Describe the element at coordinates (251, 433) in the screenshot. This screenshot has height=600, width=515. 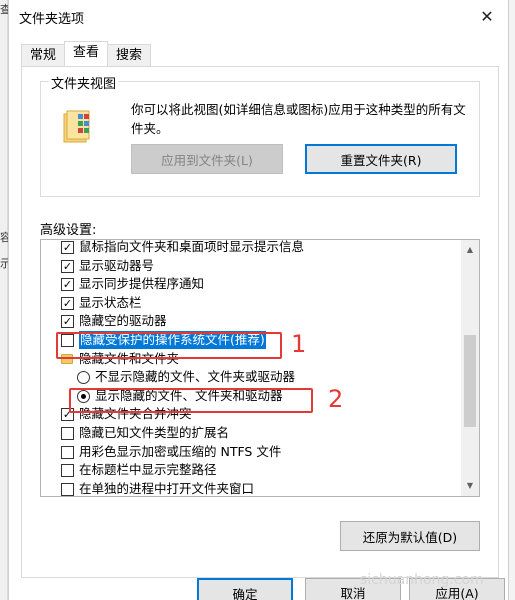
I see `advanced-setting-row: 隐藏已知文件类型的扩展名` at that location.